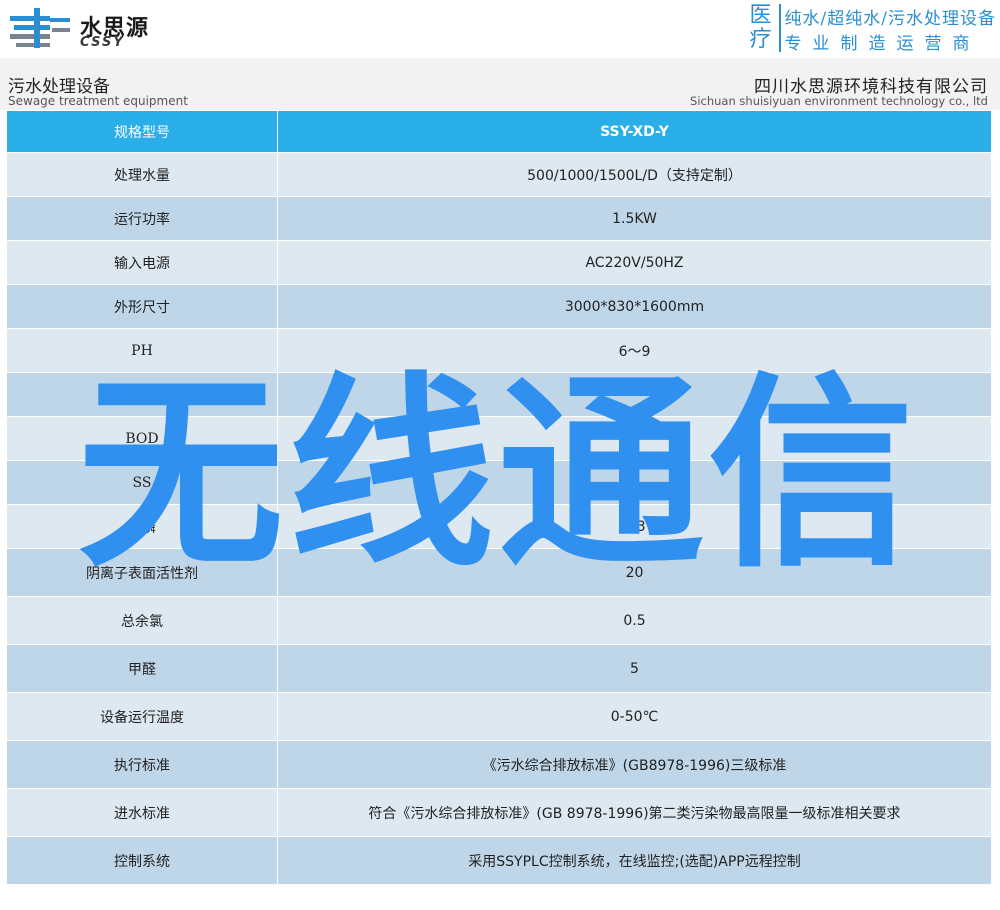  I want to click on spec-key: 阴离子表面活性剂, so click(142, 572).